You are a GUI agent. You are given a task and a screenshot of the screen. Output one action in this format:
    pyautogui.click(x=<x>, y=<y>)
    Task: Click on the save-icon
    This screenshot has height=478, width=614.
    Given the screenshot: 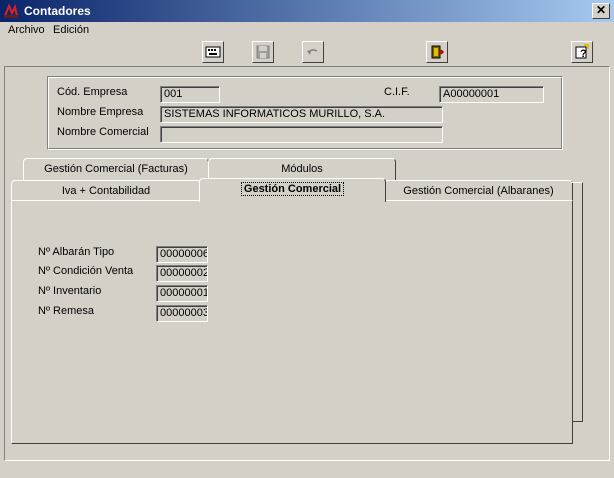 What is the action you would take?
    pyautogui.click(x=263, y=52)
    